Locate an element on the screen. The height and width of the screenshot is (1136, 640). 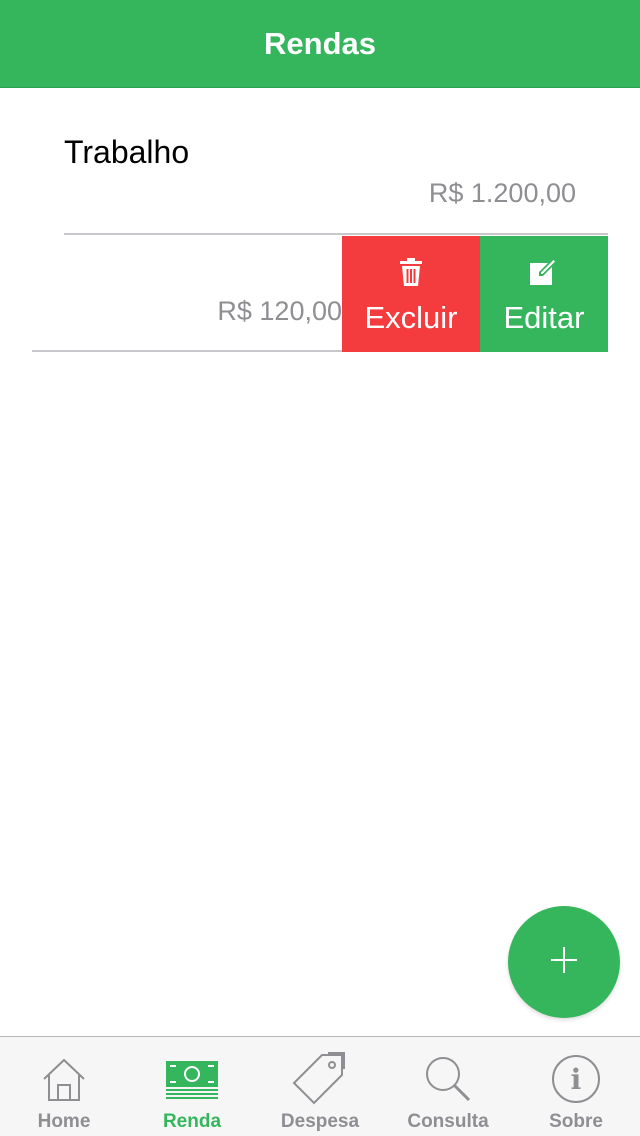
list-item-swiped: R$ 120,00 Excluir Editar is located at coordinates (320, 294).